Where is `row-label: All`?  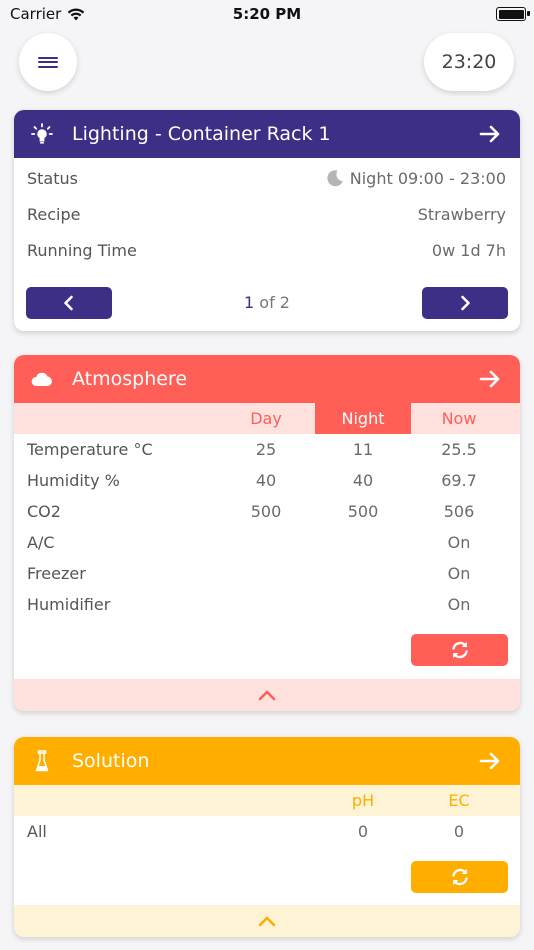
row-label: All is located at coordinates (37, 831).